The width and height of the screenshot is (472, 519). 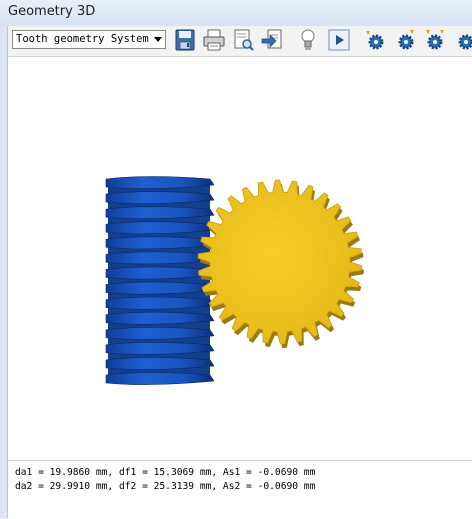 I want to click on lighting-button, so click(x=308, y=40).